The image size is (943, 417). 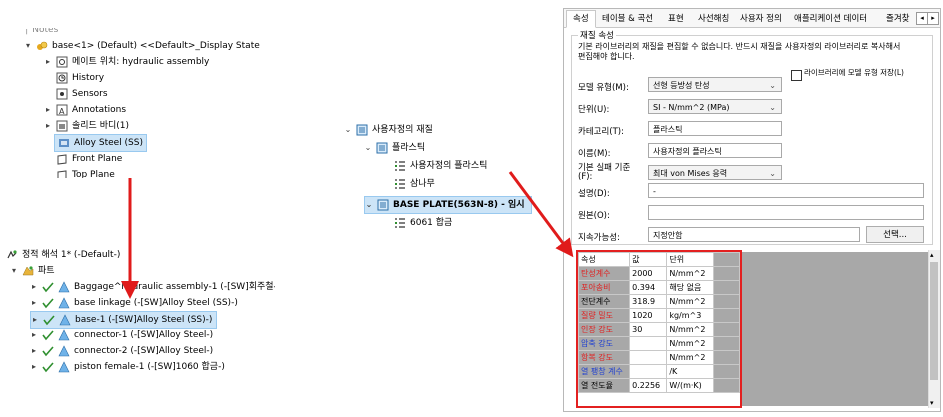 I want to click on arrow-diagonal, so click(x=541, y=214).